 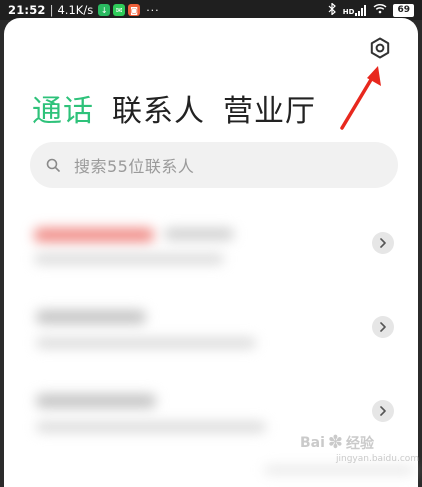 What do you see at coordinates (134, 166) in the screenshot?
I see `search-placeholder: 搜索55位联系人` at bounding box center [134, 166].